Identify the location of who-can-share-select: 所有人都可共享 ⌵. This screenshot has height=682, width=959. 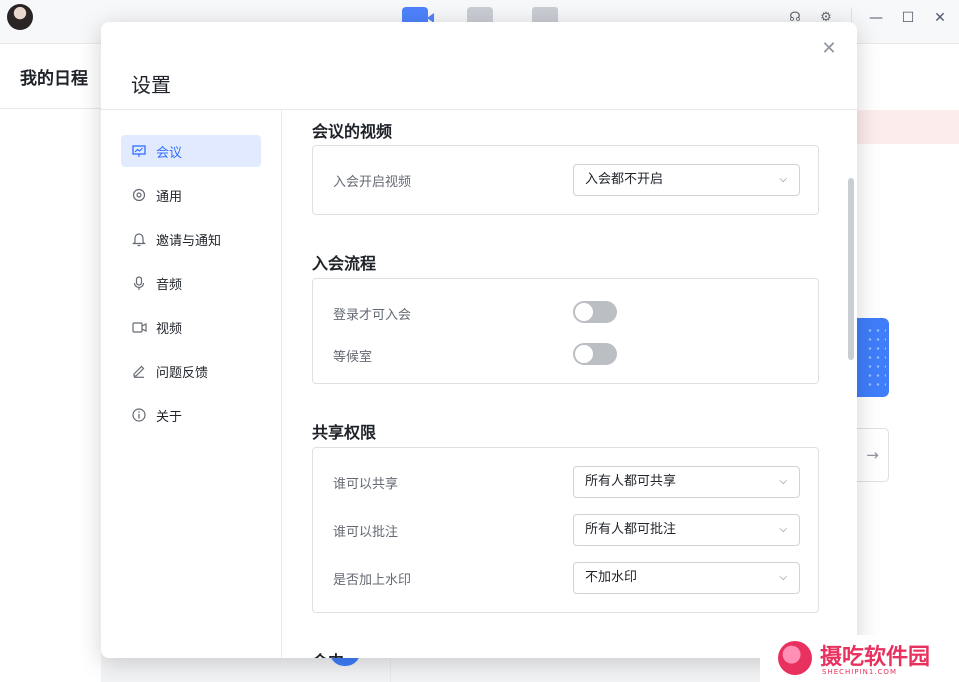
(686, 482).